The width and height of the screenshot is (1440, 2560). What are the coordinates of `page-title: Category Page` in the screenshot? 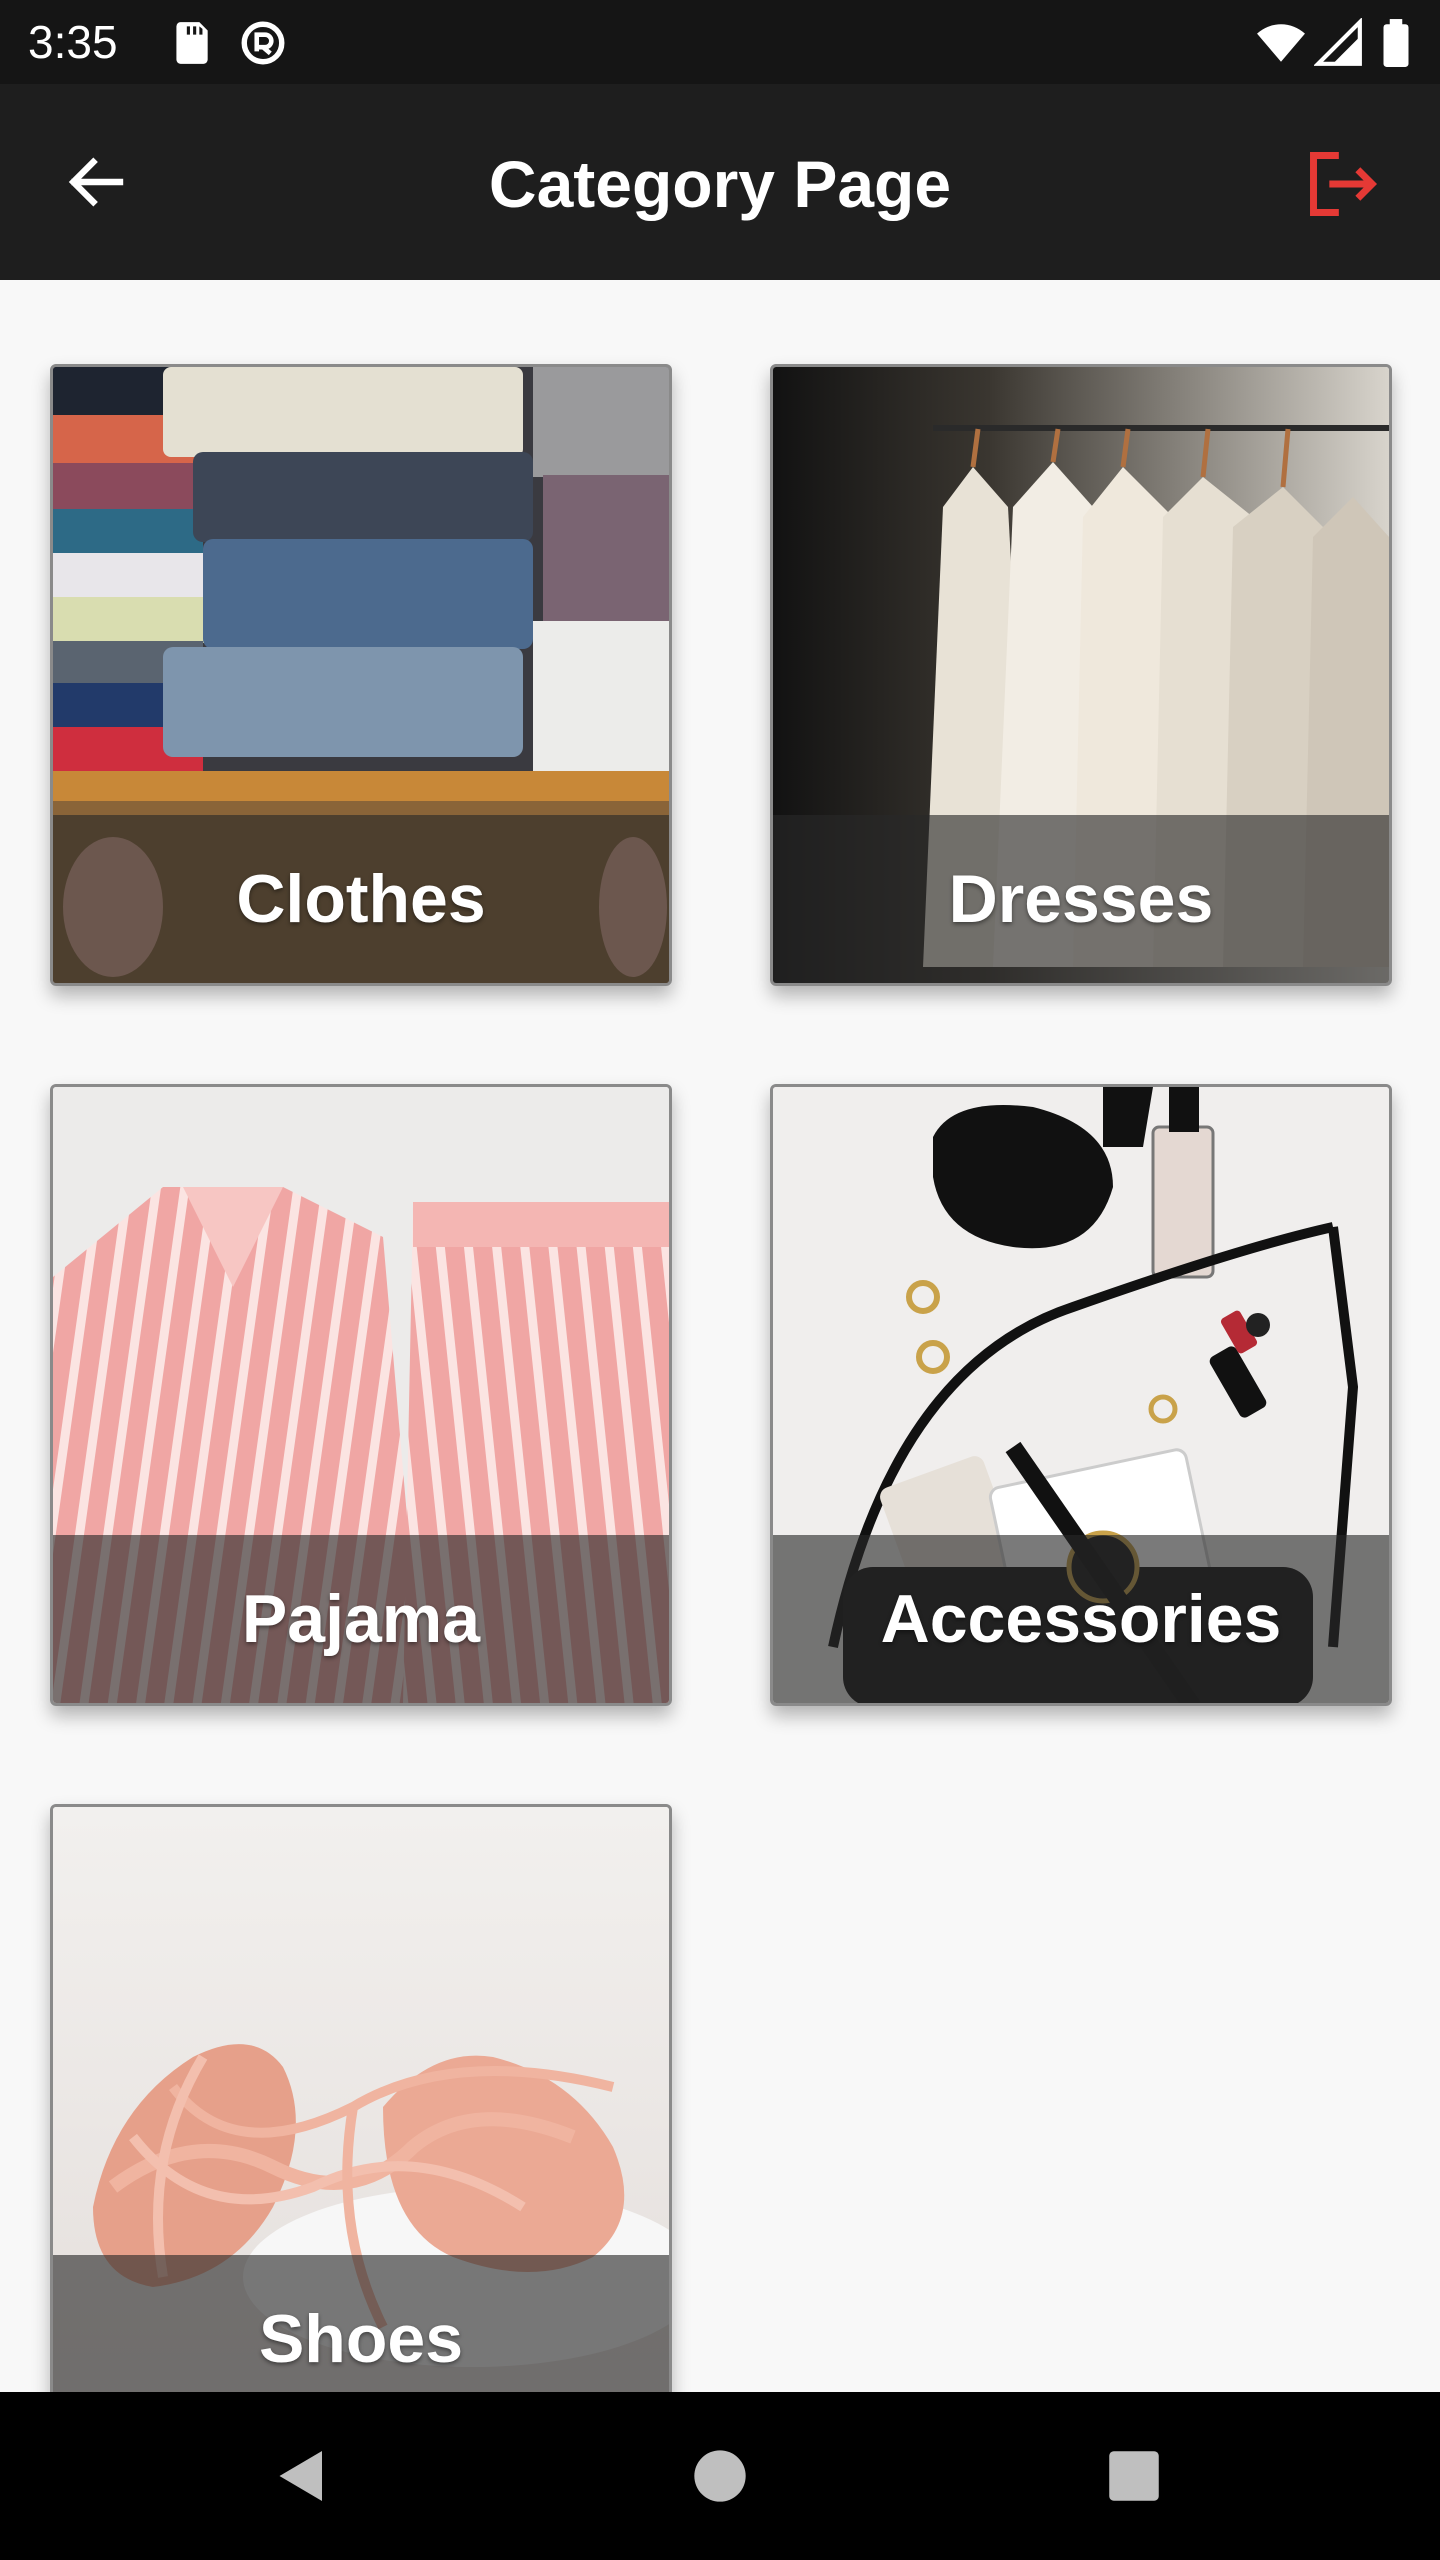 It's located at (720, 184).